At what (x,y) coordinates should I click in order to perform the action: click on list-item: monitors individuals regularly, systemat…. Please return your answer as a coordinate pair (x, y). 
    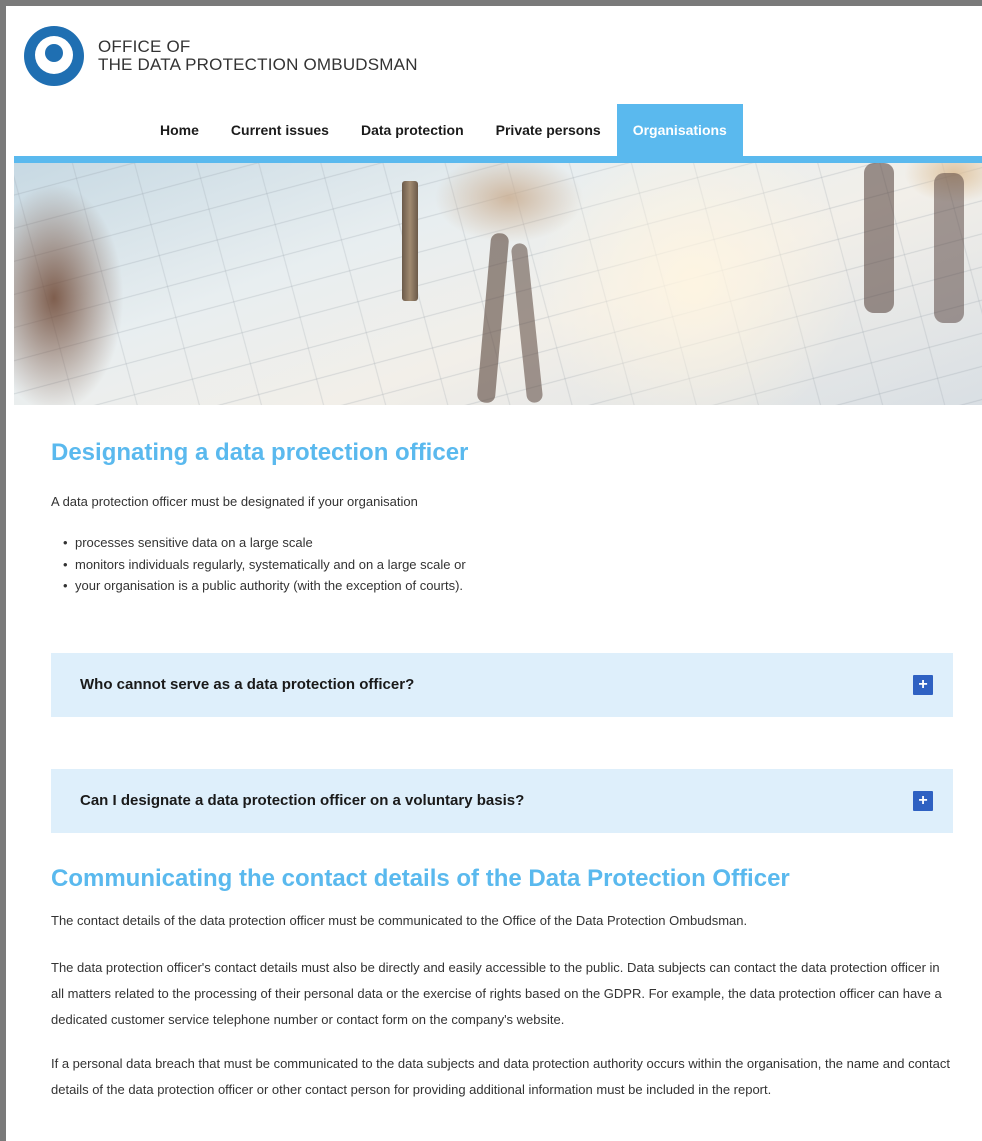
    Looking at the image, I should click on (264, 565).